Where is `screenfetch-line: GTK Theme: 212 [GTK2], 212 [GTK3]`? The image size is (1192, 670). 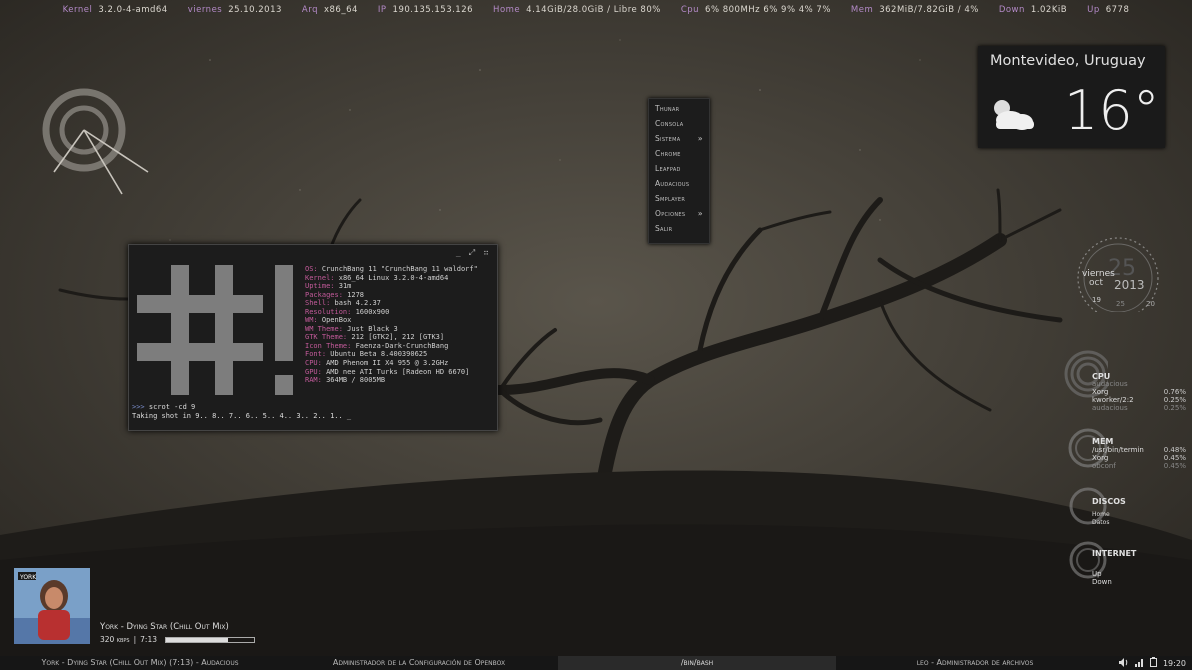 screenfetch-line: GTK Theme: 212 [GTK2], 212 [GTK3] is located at coordinates (391, 337).